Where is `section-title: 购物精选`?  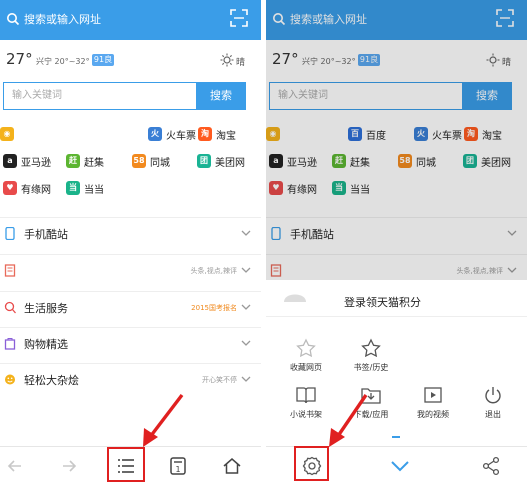
section-title: 购物精选 is located at coordinates (46, 344).